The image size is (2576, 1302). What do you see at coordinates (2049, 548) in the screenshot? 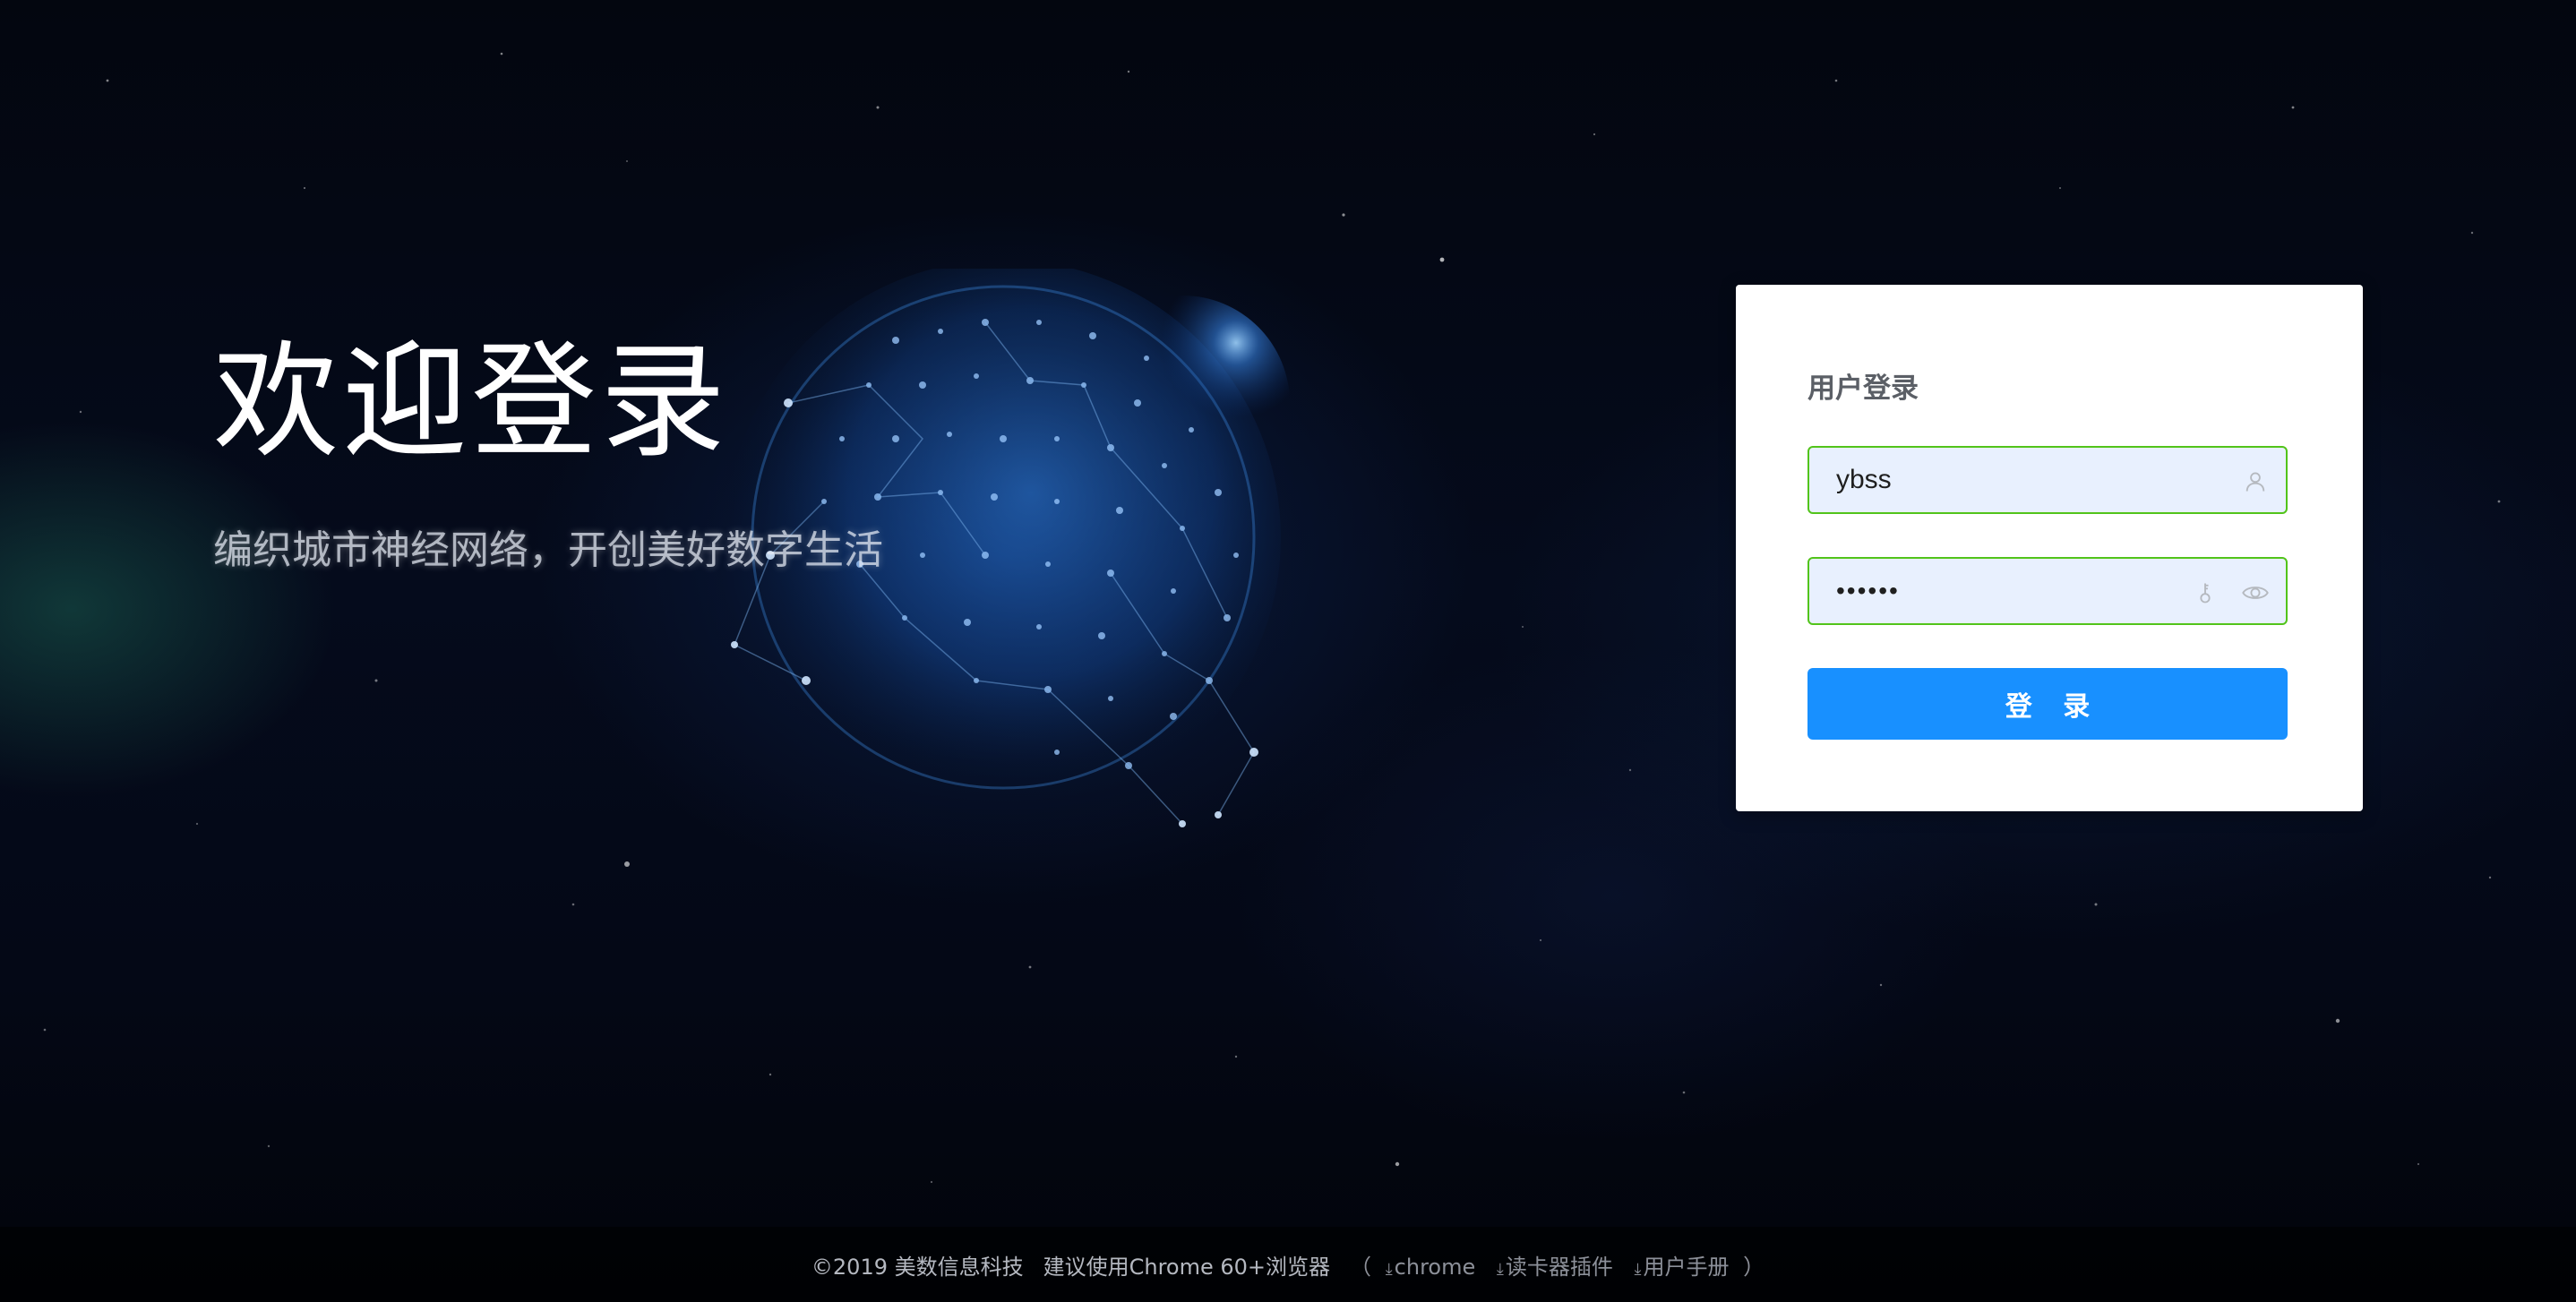
I see `login-card: 用户登录 登 录` at bounding box center [2049, 548].